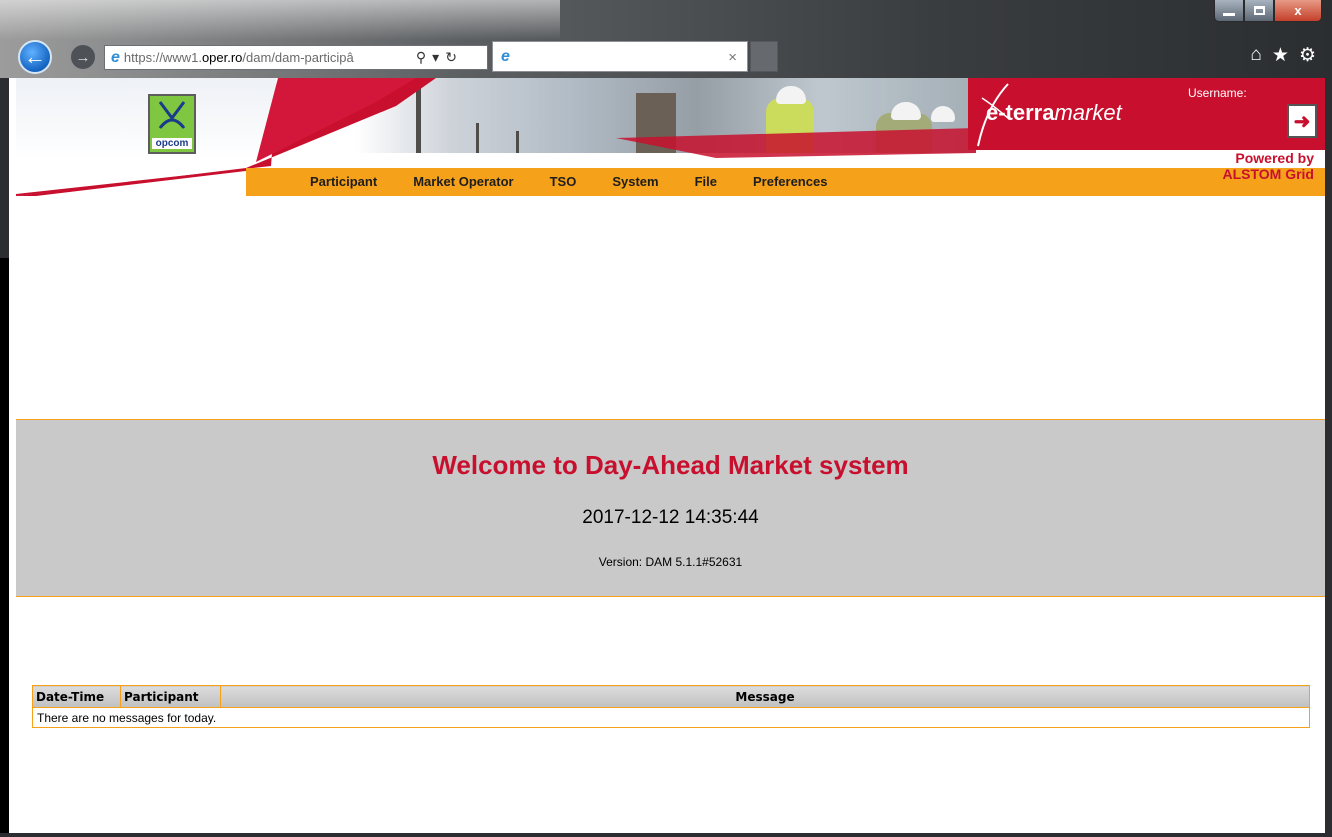 The height and width of the screenshot is (837, 1332). What do you see at coordinates (35, 57) in the screenshot?
I see `back-arrow-icon: ←` at bounding box center [35, 57].